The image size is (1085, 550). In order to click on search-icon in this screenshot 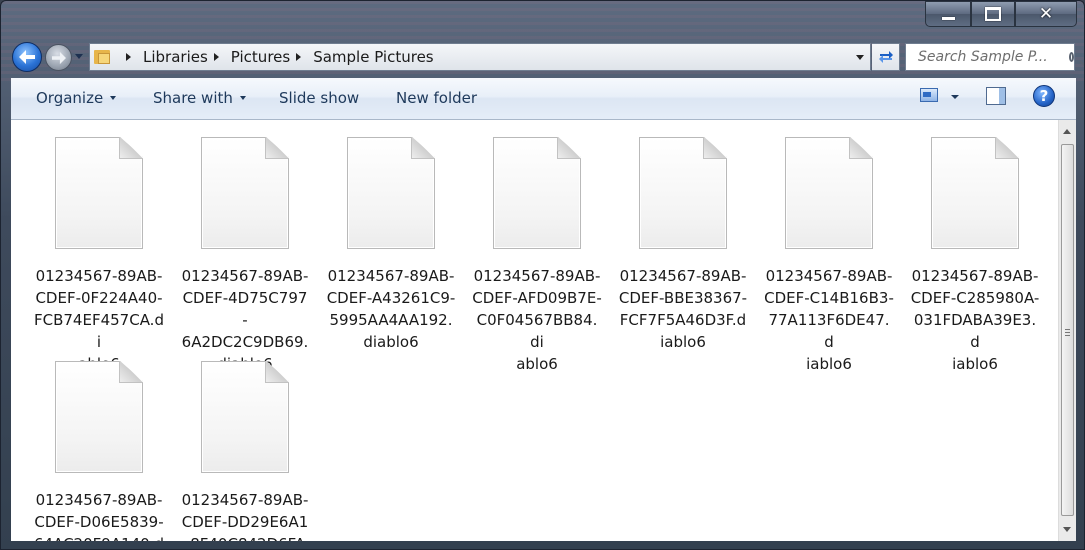, I will do `click(1071, 57)`.